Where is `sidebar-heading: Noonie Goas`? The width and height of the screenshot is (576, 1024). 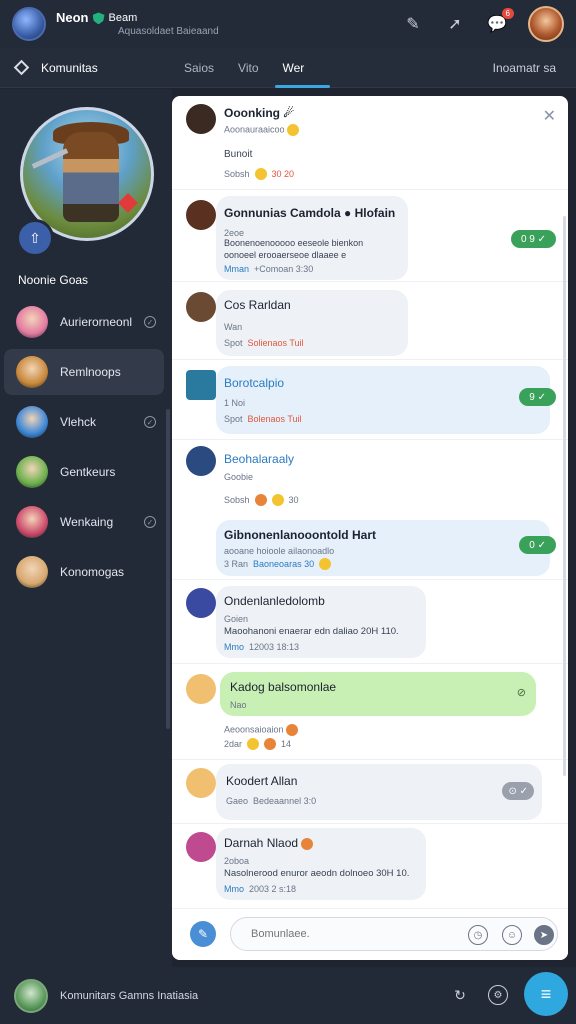 sidebar-heading: Noonie Goas is located at coordinates (53, 280).